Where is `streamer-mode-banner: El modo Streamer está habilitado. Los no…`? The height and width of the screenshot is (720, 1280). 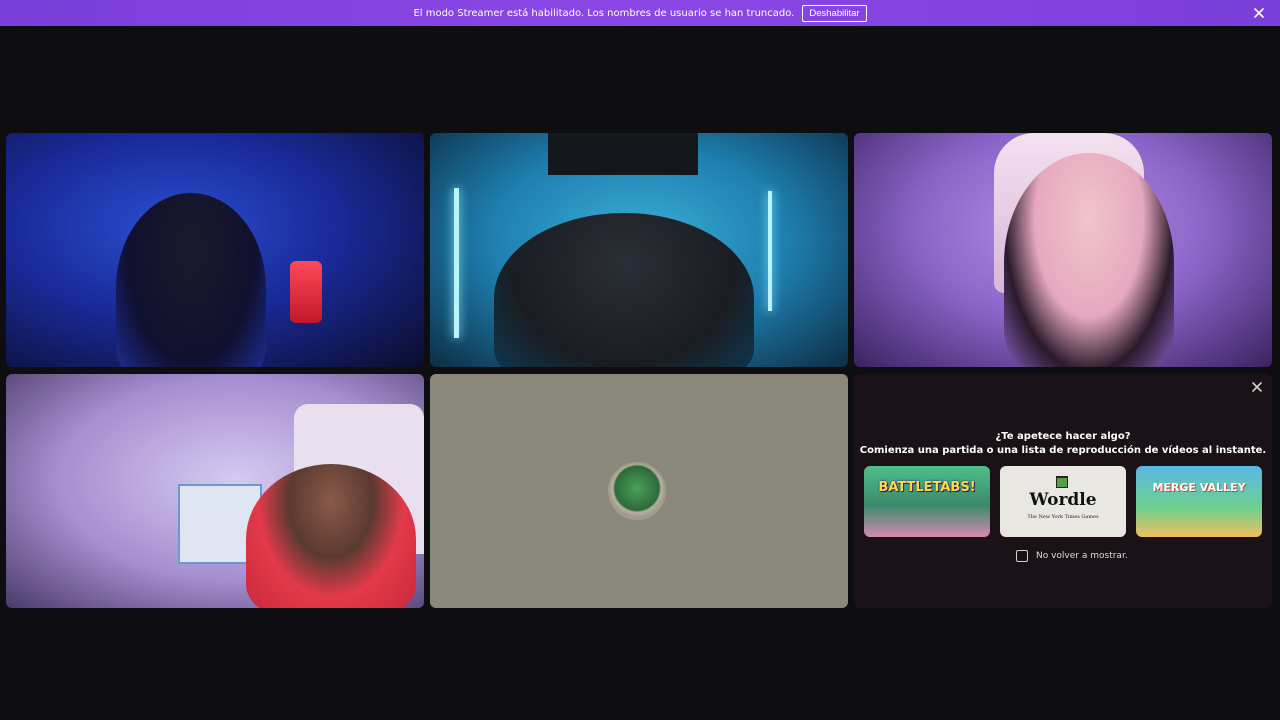 streamer-mode-banner: El modo Streamer está habilitado. Los no… is located at coordinates (640, 13).